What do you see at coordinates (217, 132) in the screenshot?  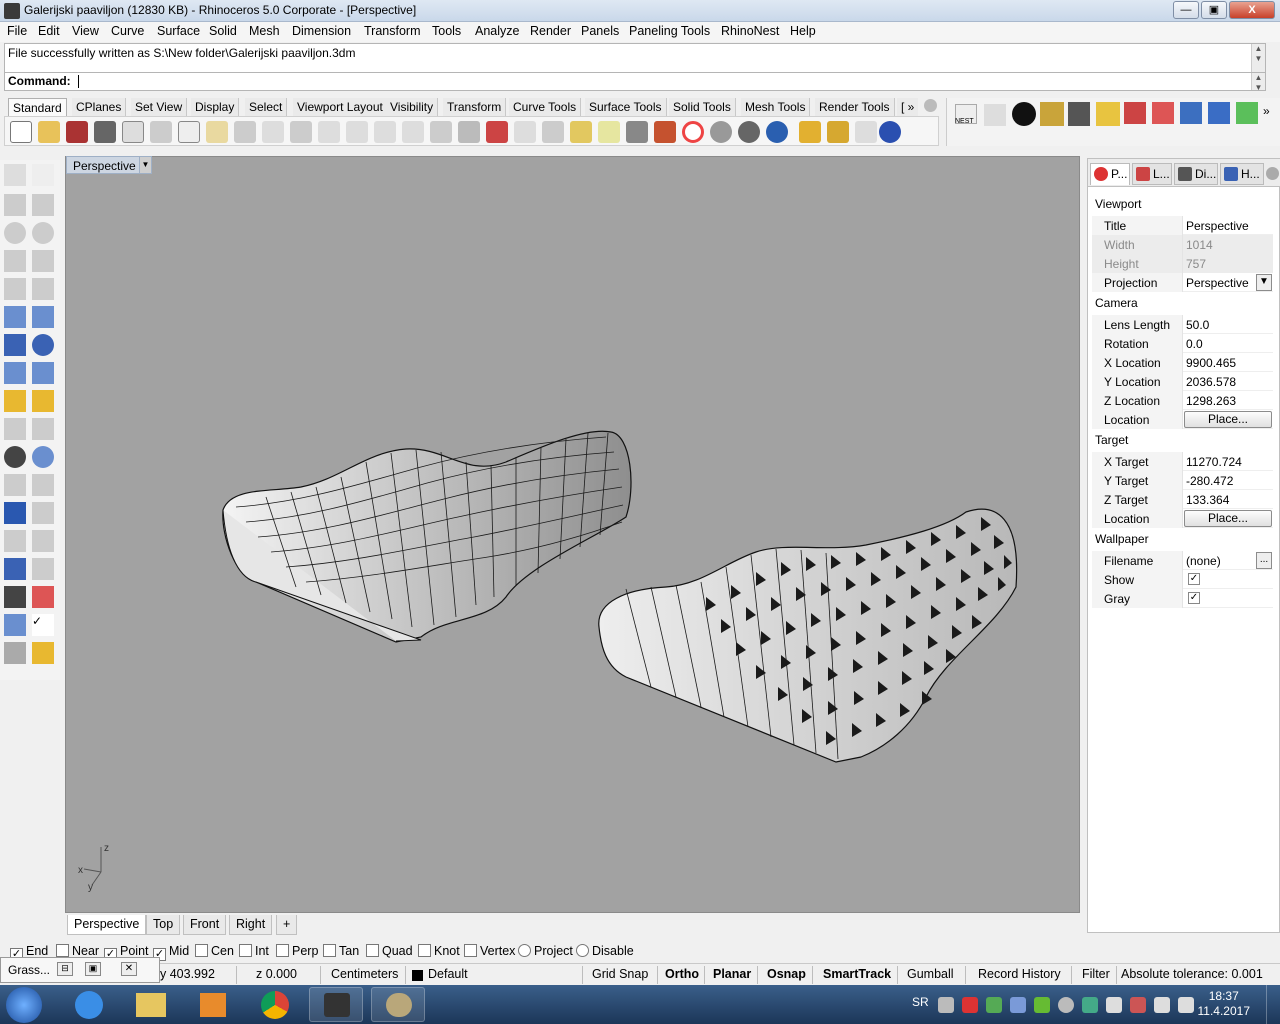 I see `paste-icon` at bounding box center [217, 132].